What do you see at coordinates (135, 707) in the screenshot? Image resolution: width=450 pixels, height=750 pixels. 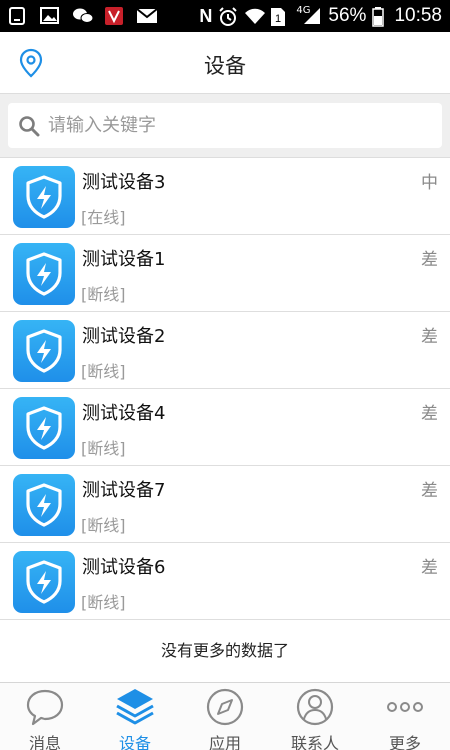 I see `layers-icon` at bounding box center [135, 707].